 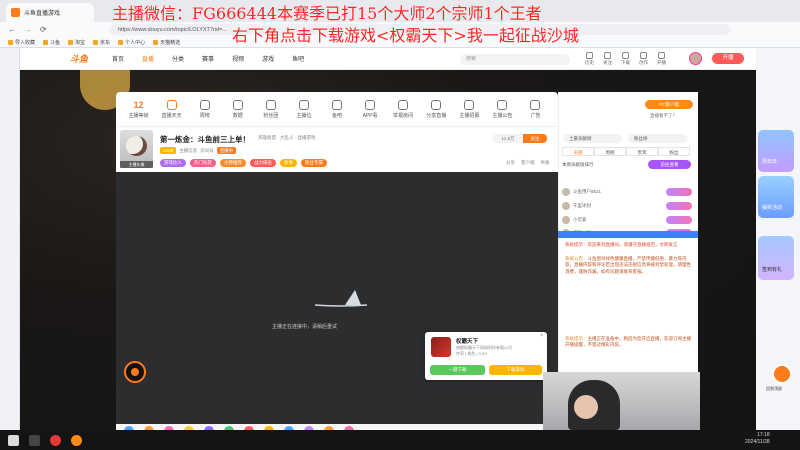 What do you see at coordinates (403, 109) in the screenshot?
I see `toolbar-item: 举报房间` at bounding box center [403, 109].